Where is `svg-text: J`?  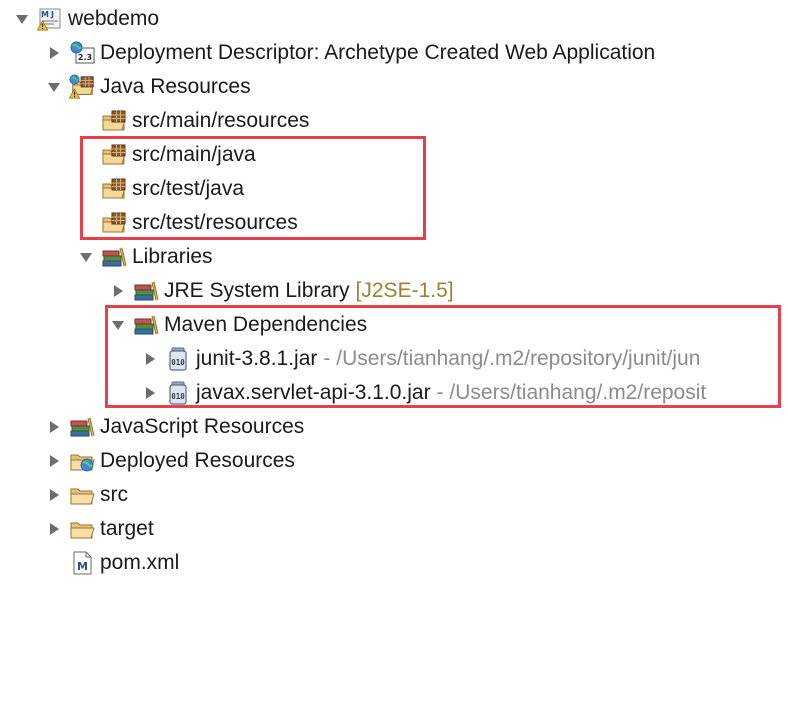 svg-text: J is located at coordinates (52, 14).